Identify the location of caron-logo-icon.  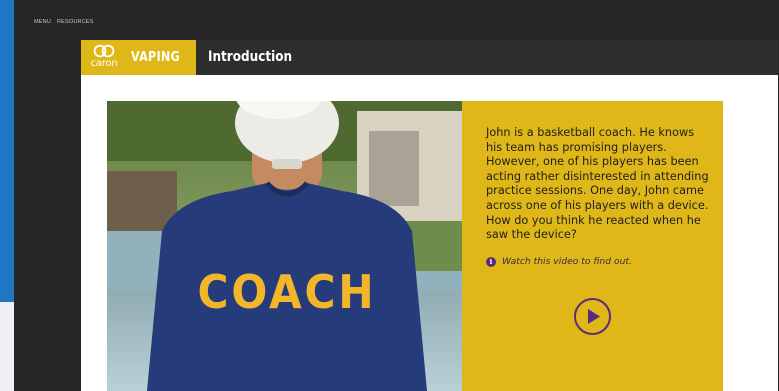
(104, 51).